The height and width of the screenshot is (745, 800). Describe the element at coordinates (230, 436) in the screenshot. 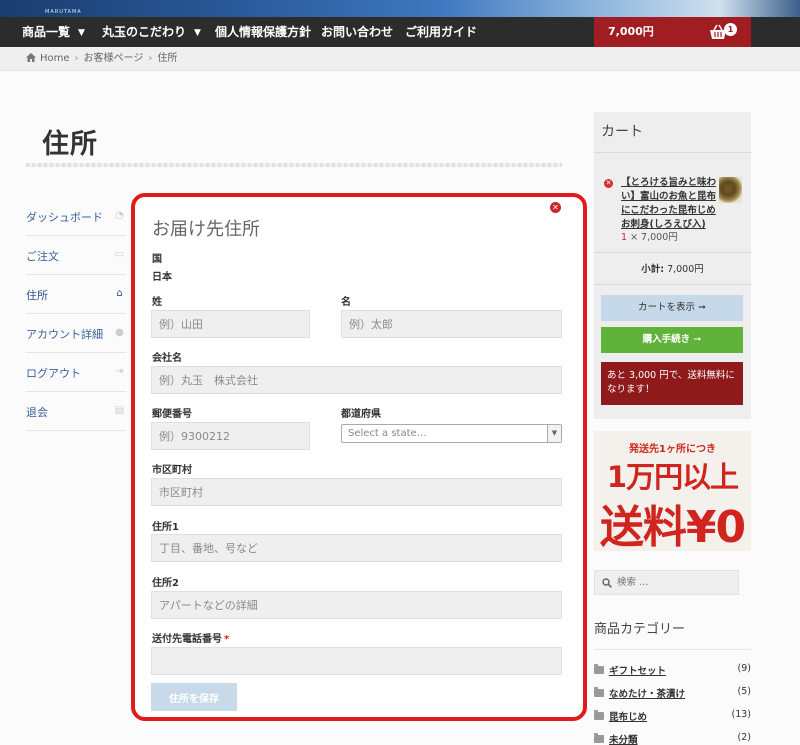

I see `postcode-input` at that location.